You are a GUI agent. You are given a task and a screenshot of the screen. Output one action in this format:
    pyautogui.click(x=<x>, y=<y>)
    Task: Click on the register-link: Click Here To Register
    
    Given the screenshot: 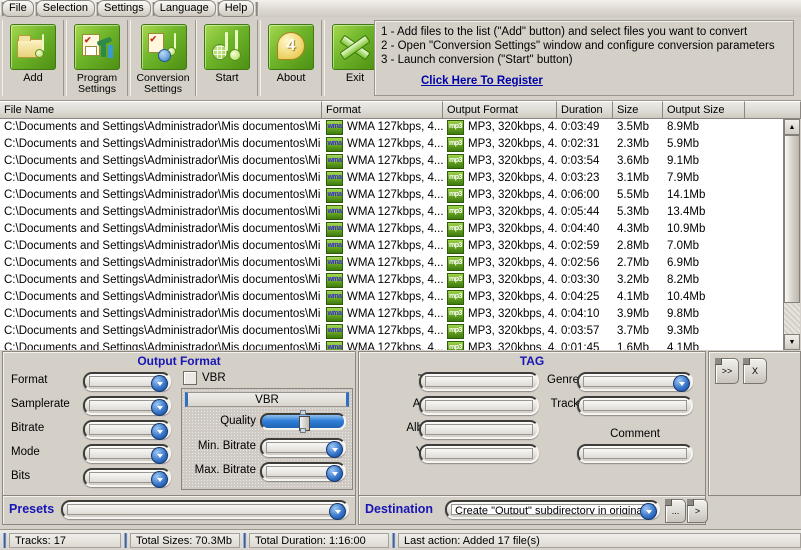 What is the action you would take?
    pyautogui.click(x=482, y=81)
    